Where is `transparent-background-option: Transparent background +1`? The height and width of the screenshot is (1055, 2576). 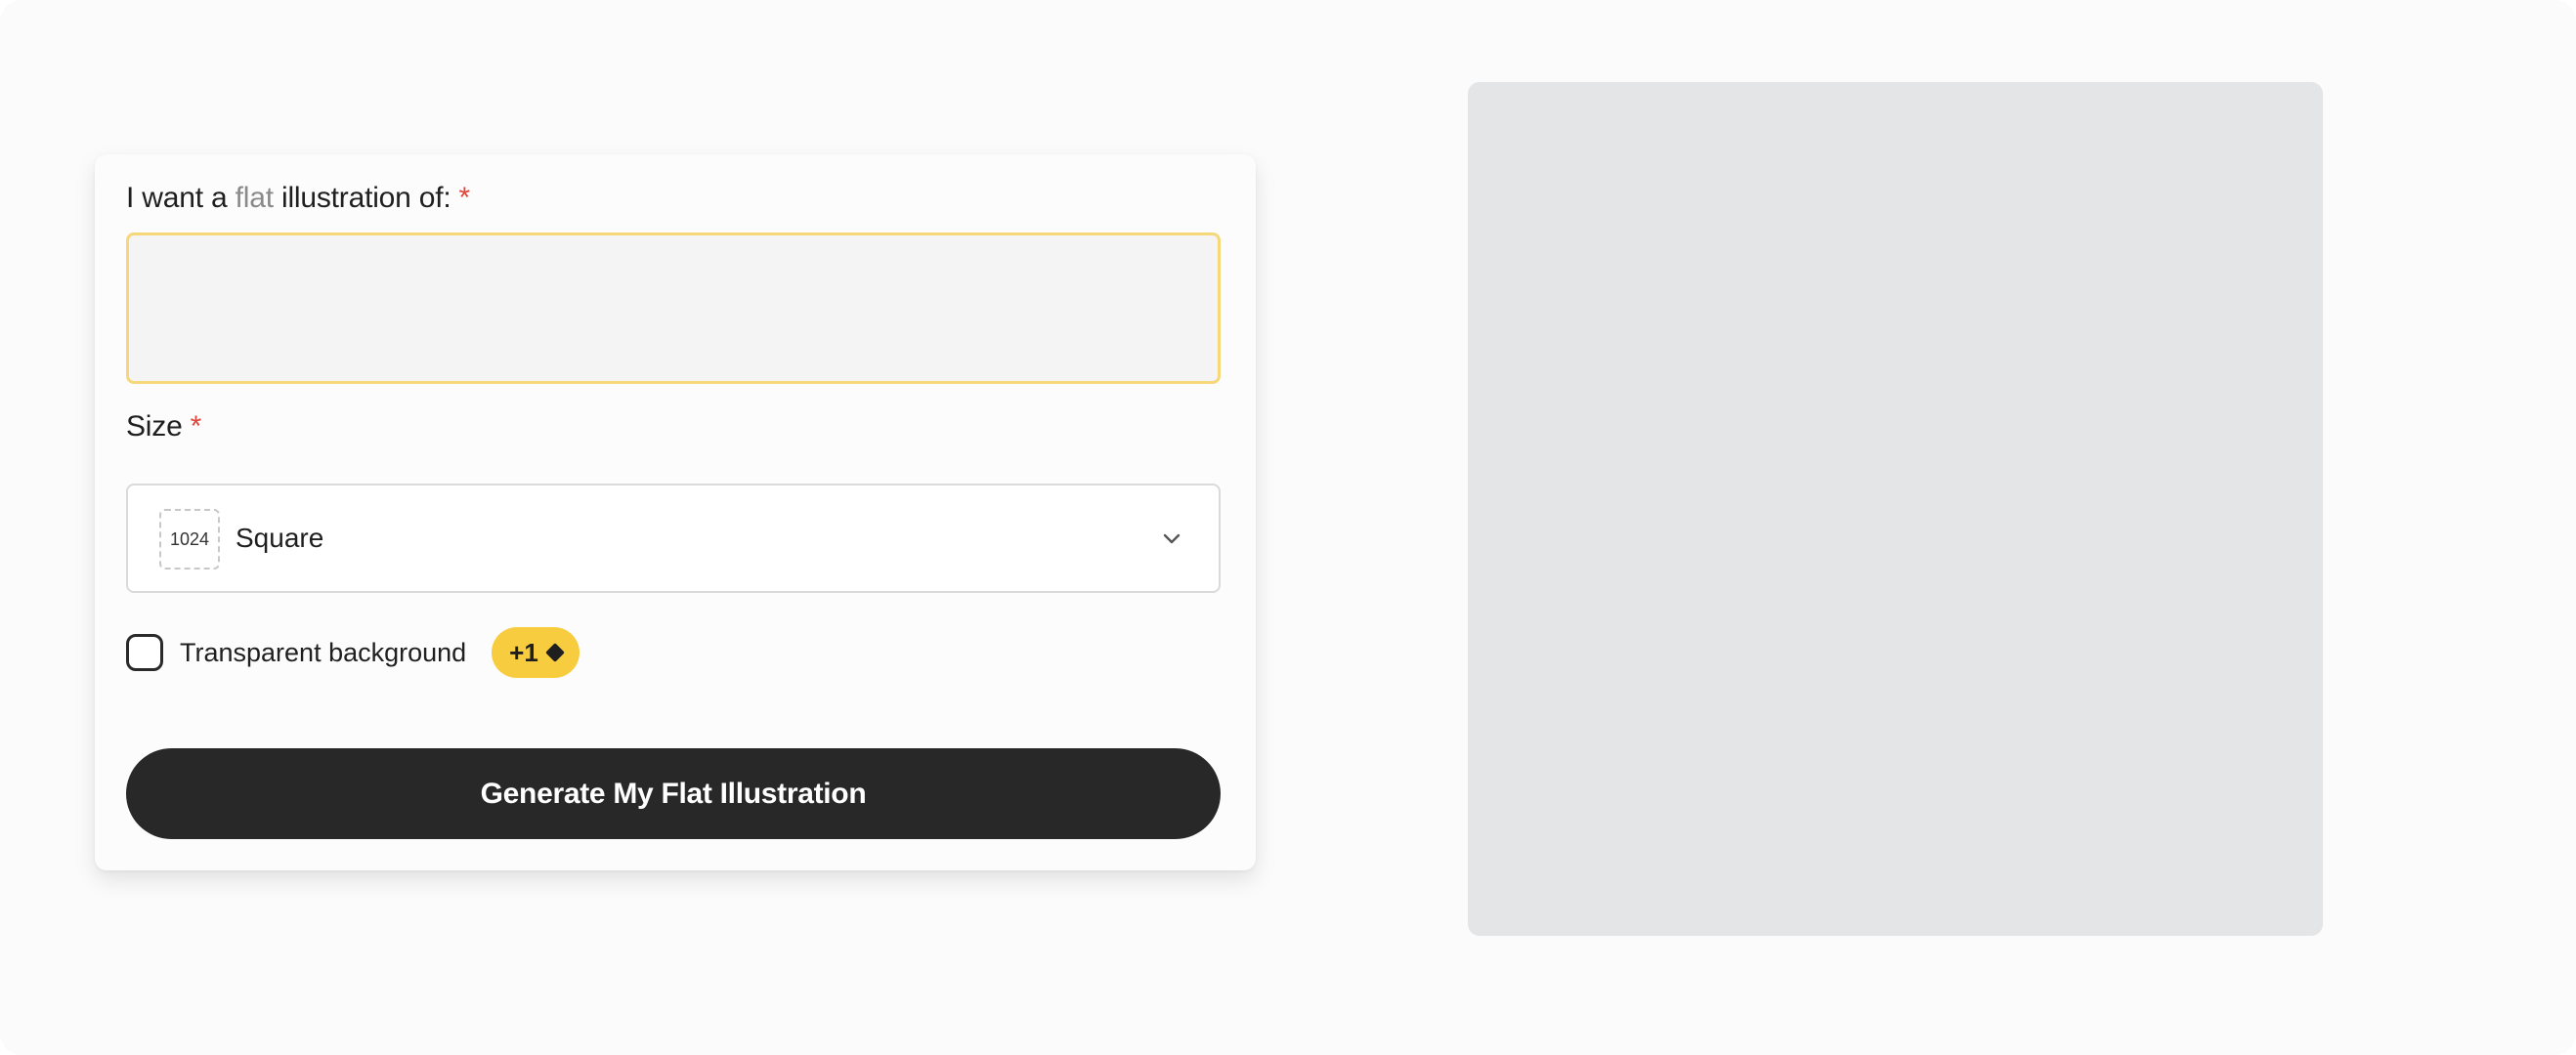
transparent-background-option: Transparent background +1 is located at coordinates (419, 652).